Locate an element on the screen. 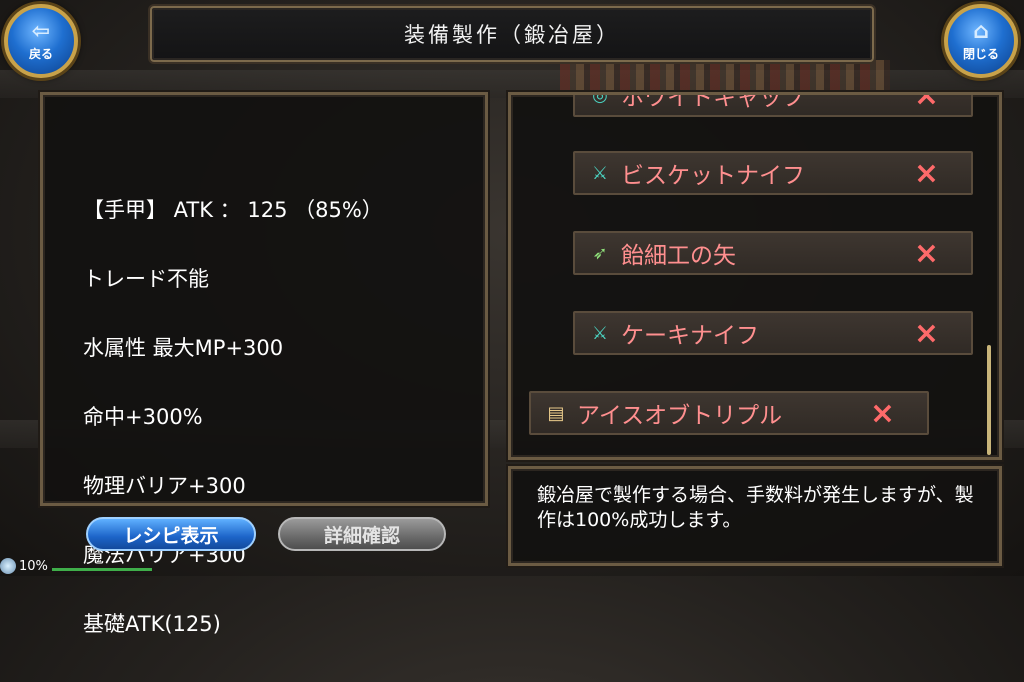  cap-icon: ◎ is located at coordinates (600, 99).